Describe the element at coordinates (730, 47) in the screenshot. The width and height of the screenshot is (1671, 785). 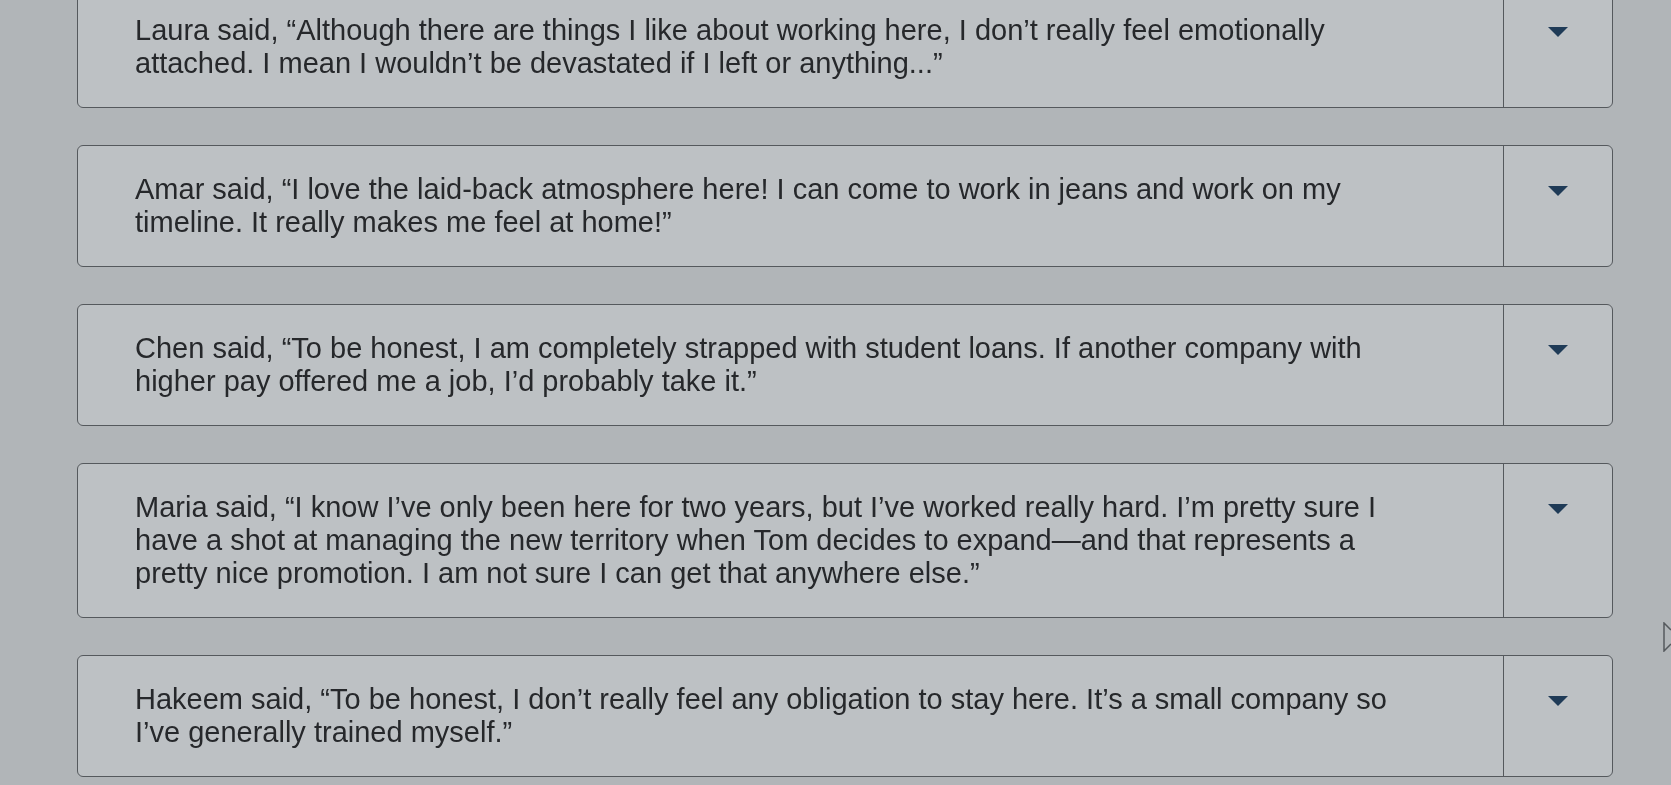
I see `statement-text: Laura said, “Although there are things I like about working here, I don’t really feel emotionally attached. I mean I wouldn’t be devastated if I left or anything...”` at that location.